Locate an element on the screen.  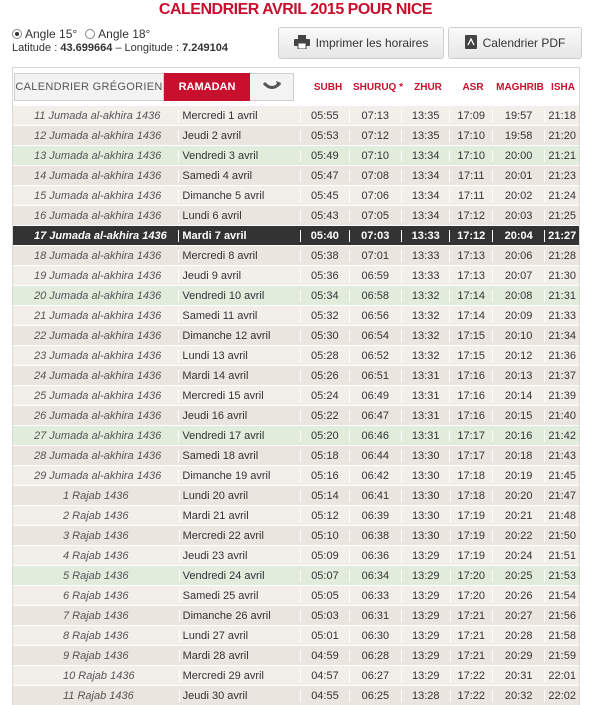
time-cell-maghrib: 20:08 is located at coordinates (517, 295).